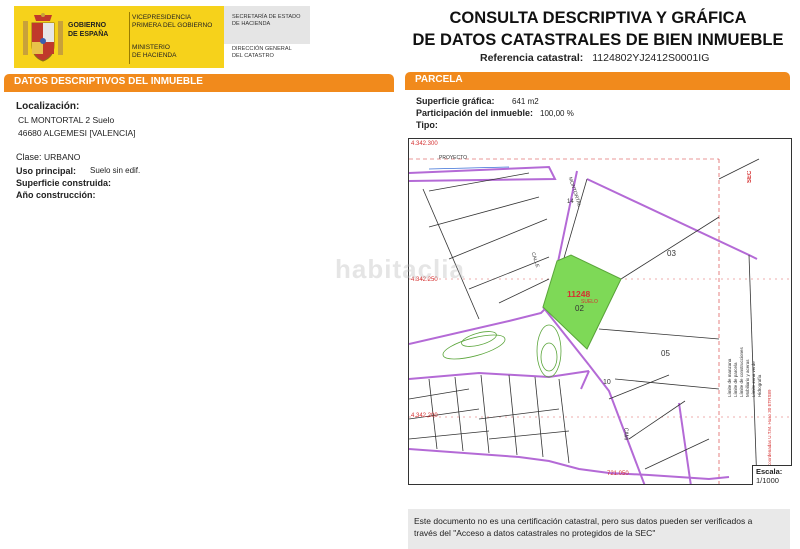 The height and width of the screenshot is (549, 800). I want to click on uso-value: Suelo sin edif., so click(115, 170).